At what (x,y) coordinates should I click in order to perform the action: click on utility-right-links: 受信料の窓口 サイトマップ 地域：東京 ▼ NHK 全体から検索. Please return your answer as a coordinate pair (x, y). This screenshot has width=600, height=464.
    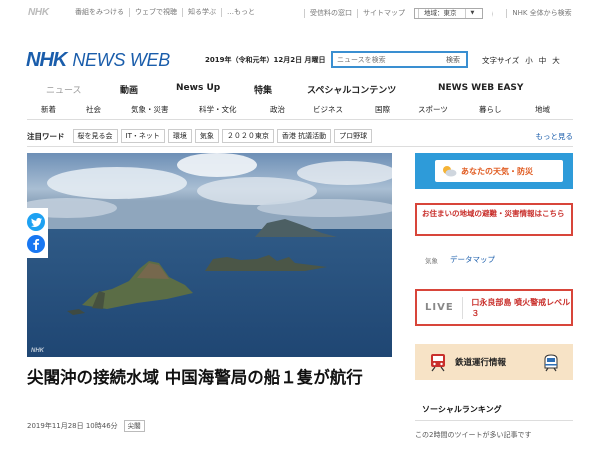
    Looking at the image, I should click on (443, 13).